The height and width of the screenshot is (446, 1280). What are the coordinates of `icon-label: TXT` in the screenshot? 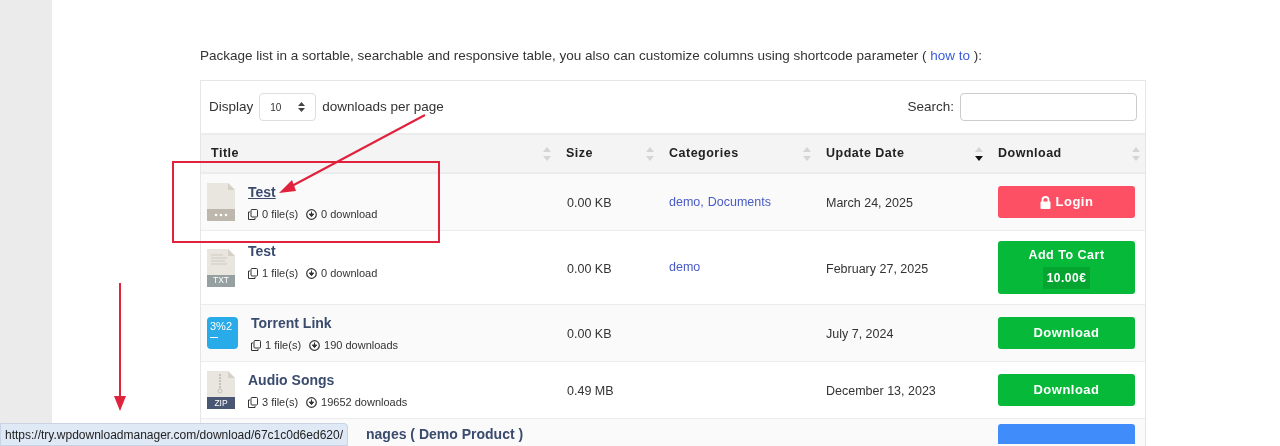 It's located at (221, 280).